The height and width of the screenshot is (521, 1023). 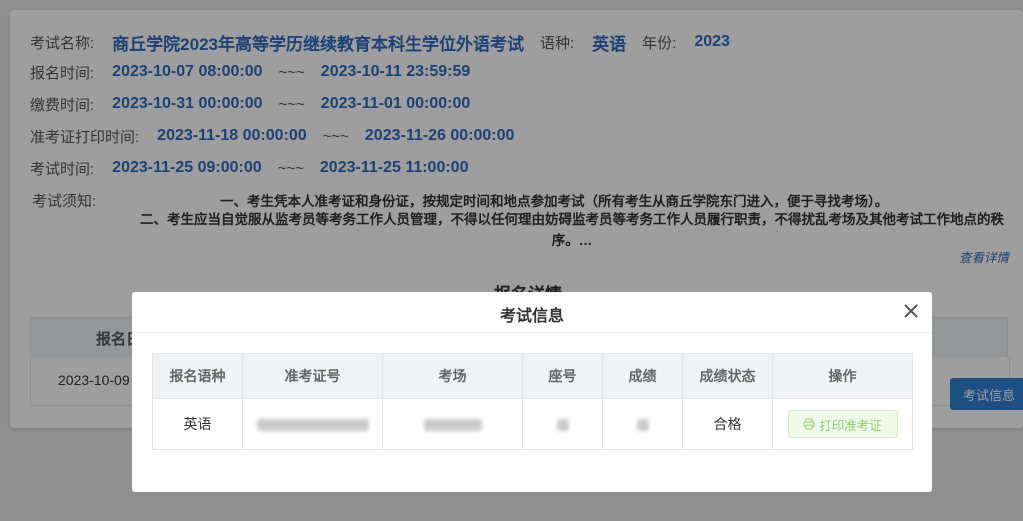 What do you see at coordinates (850, 425) in the screenshot?
I see `print-ticket-label: 打印准考证` at bounding box center [850, 425].